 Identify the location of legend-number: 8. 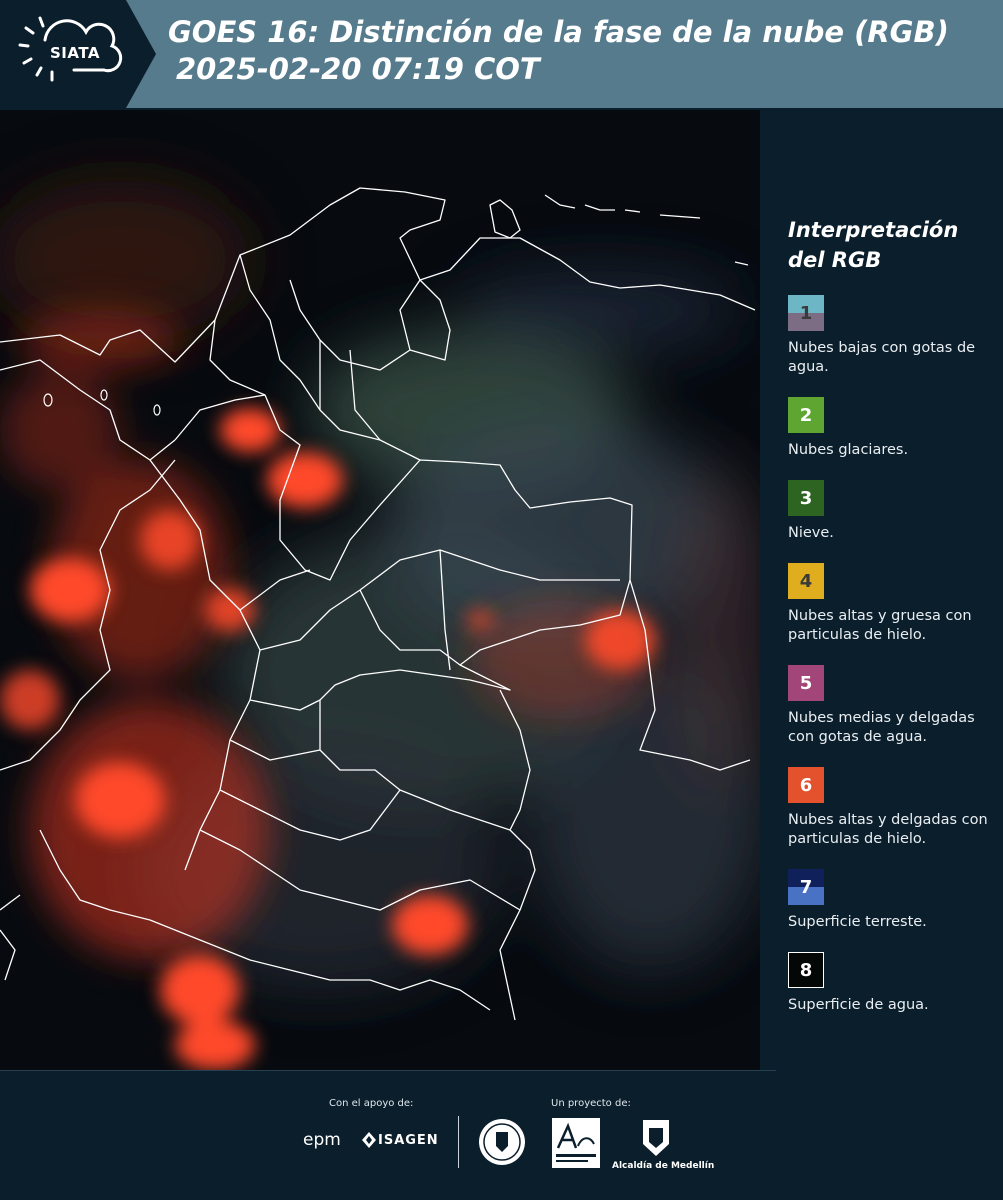
(806, 970).